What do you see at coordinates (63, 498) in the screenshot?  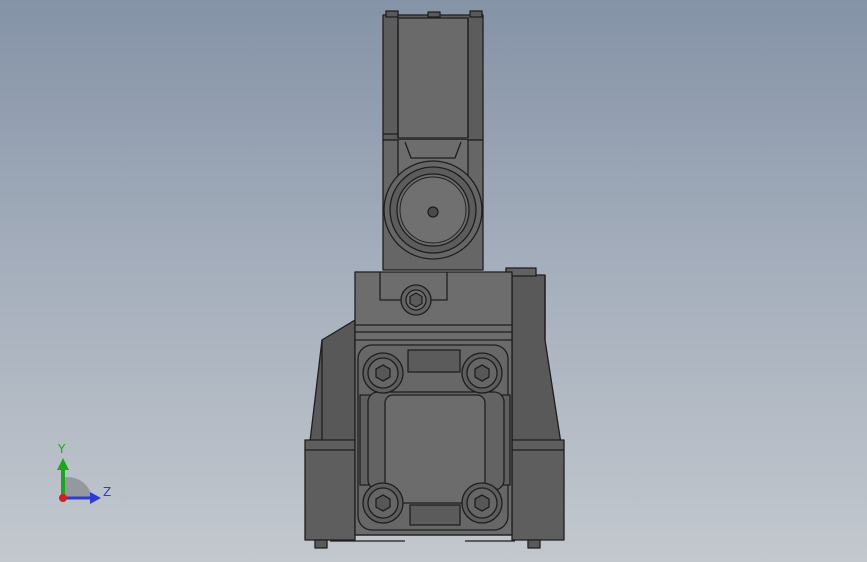 I see `x-axis-origin` at bounding box center [63, 498].